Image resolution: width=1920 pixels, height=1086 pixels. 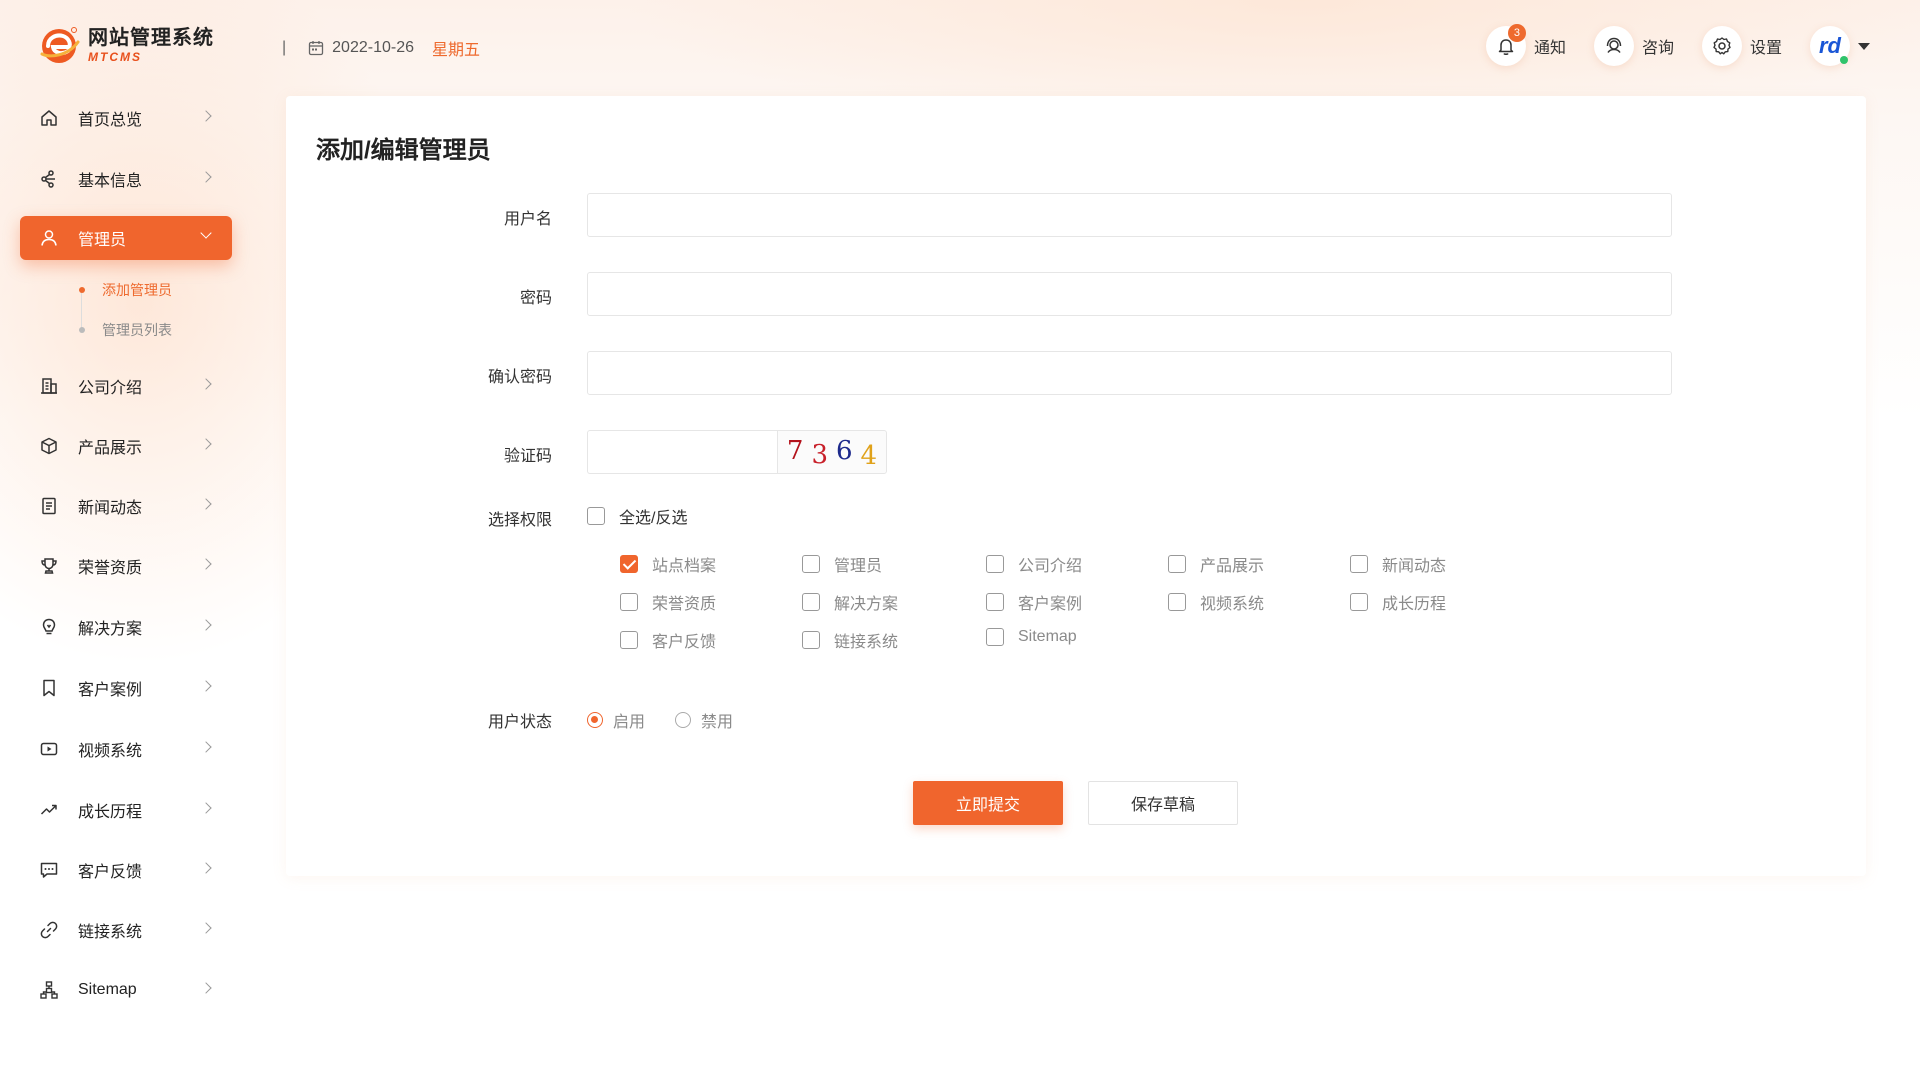 I want to click on perm-checkbox-cases: 客户案例, so click(x=1034, y=602).